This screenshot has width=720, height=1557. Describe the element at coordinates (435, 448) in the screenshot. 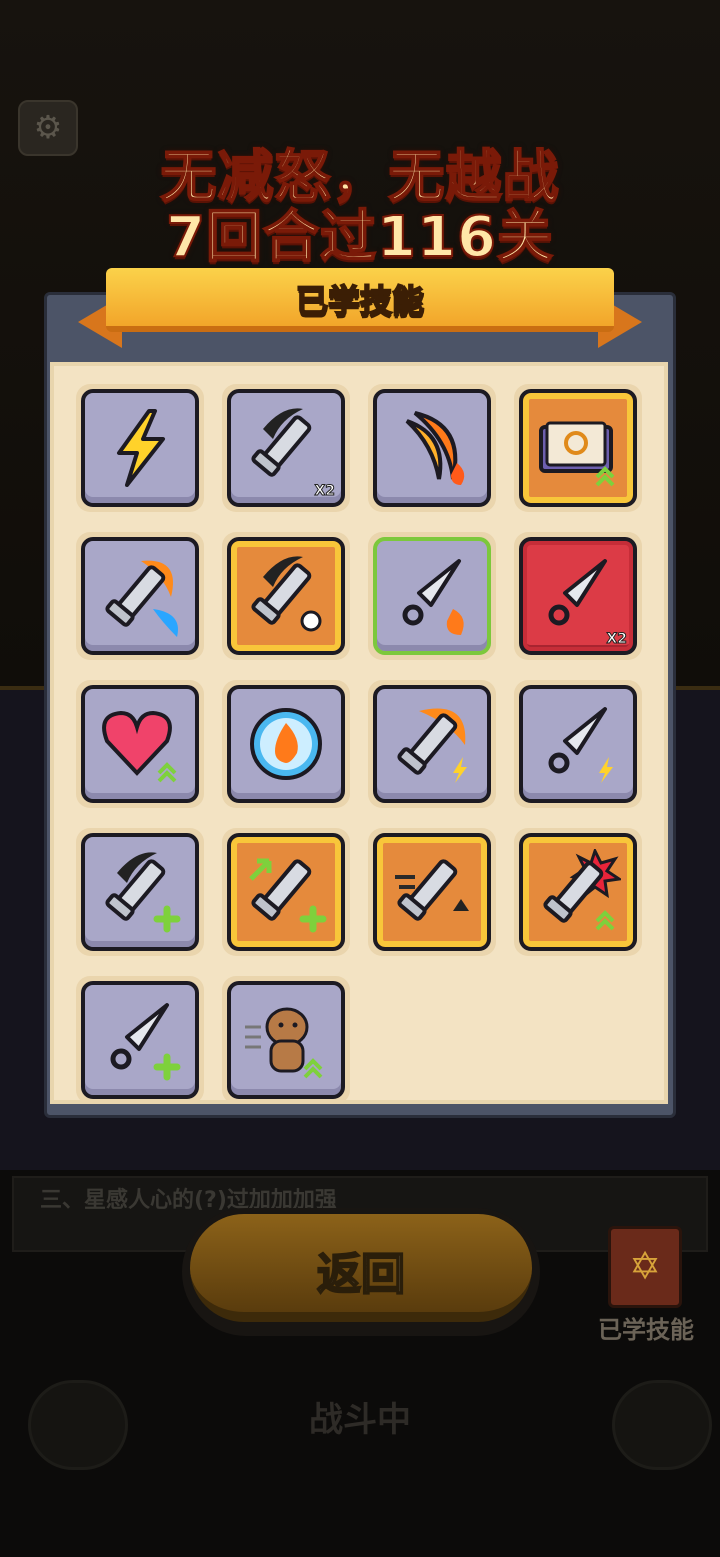

I see `crescent-fire-icon` at that location.